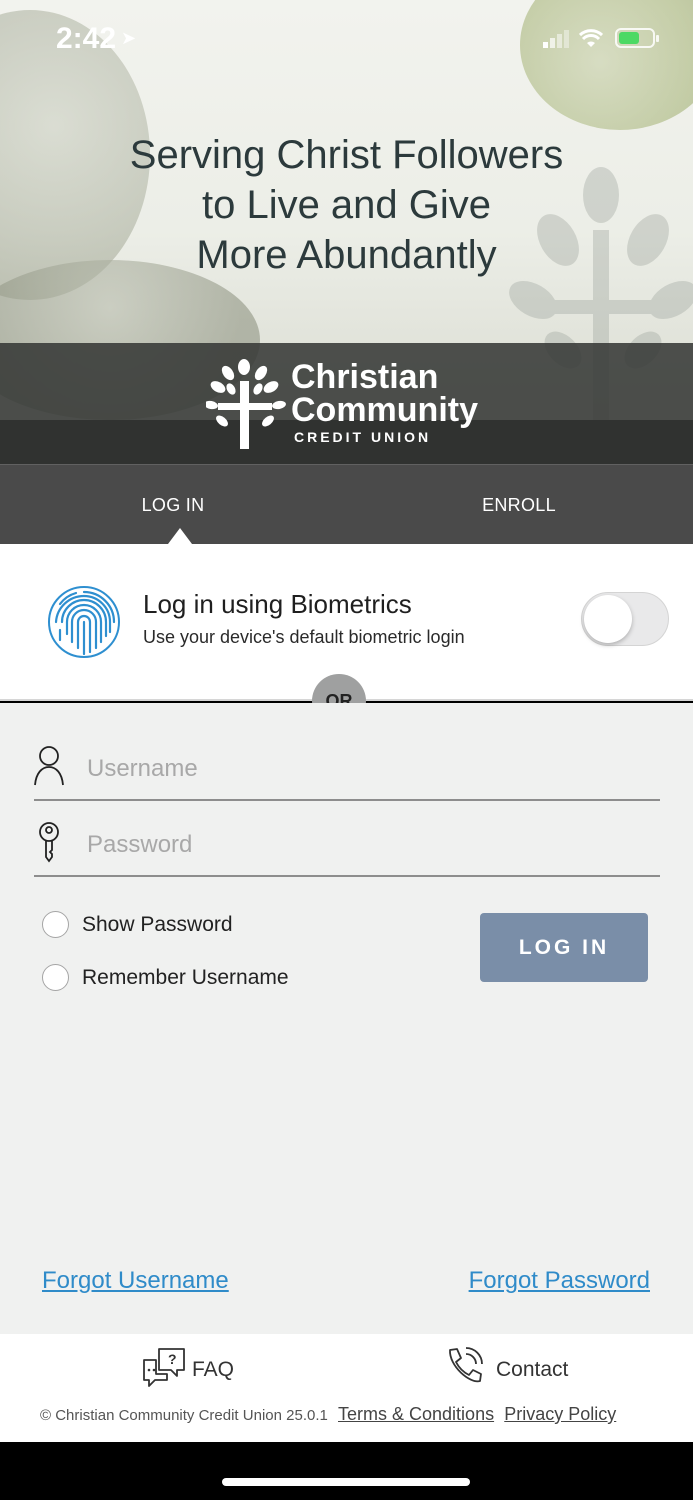 This screenshot has height=1500, width=693. What do you see at coordinates (608, 619) in the screenshot?
I see `toggle-knob` at bounding box center [608, 619].